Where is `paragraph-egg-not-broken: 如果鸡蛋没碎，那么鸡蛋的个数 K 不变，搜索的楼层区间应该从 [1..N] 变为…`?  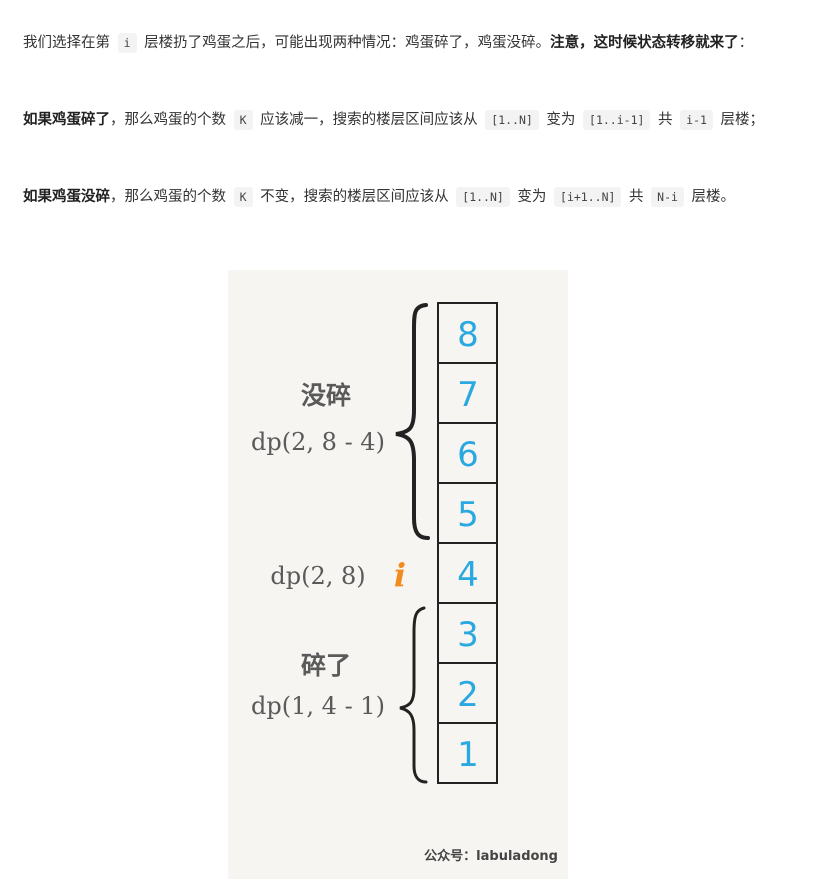
paragraph-egg-not-broken: 如果鸡蛋没碎，那么鸡蛋的个数 K 不变，搜索的楼层区间应该从 [1..N] 变为… is located at coordinates (408, 197).